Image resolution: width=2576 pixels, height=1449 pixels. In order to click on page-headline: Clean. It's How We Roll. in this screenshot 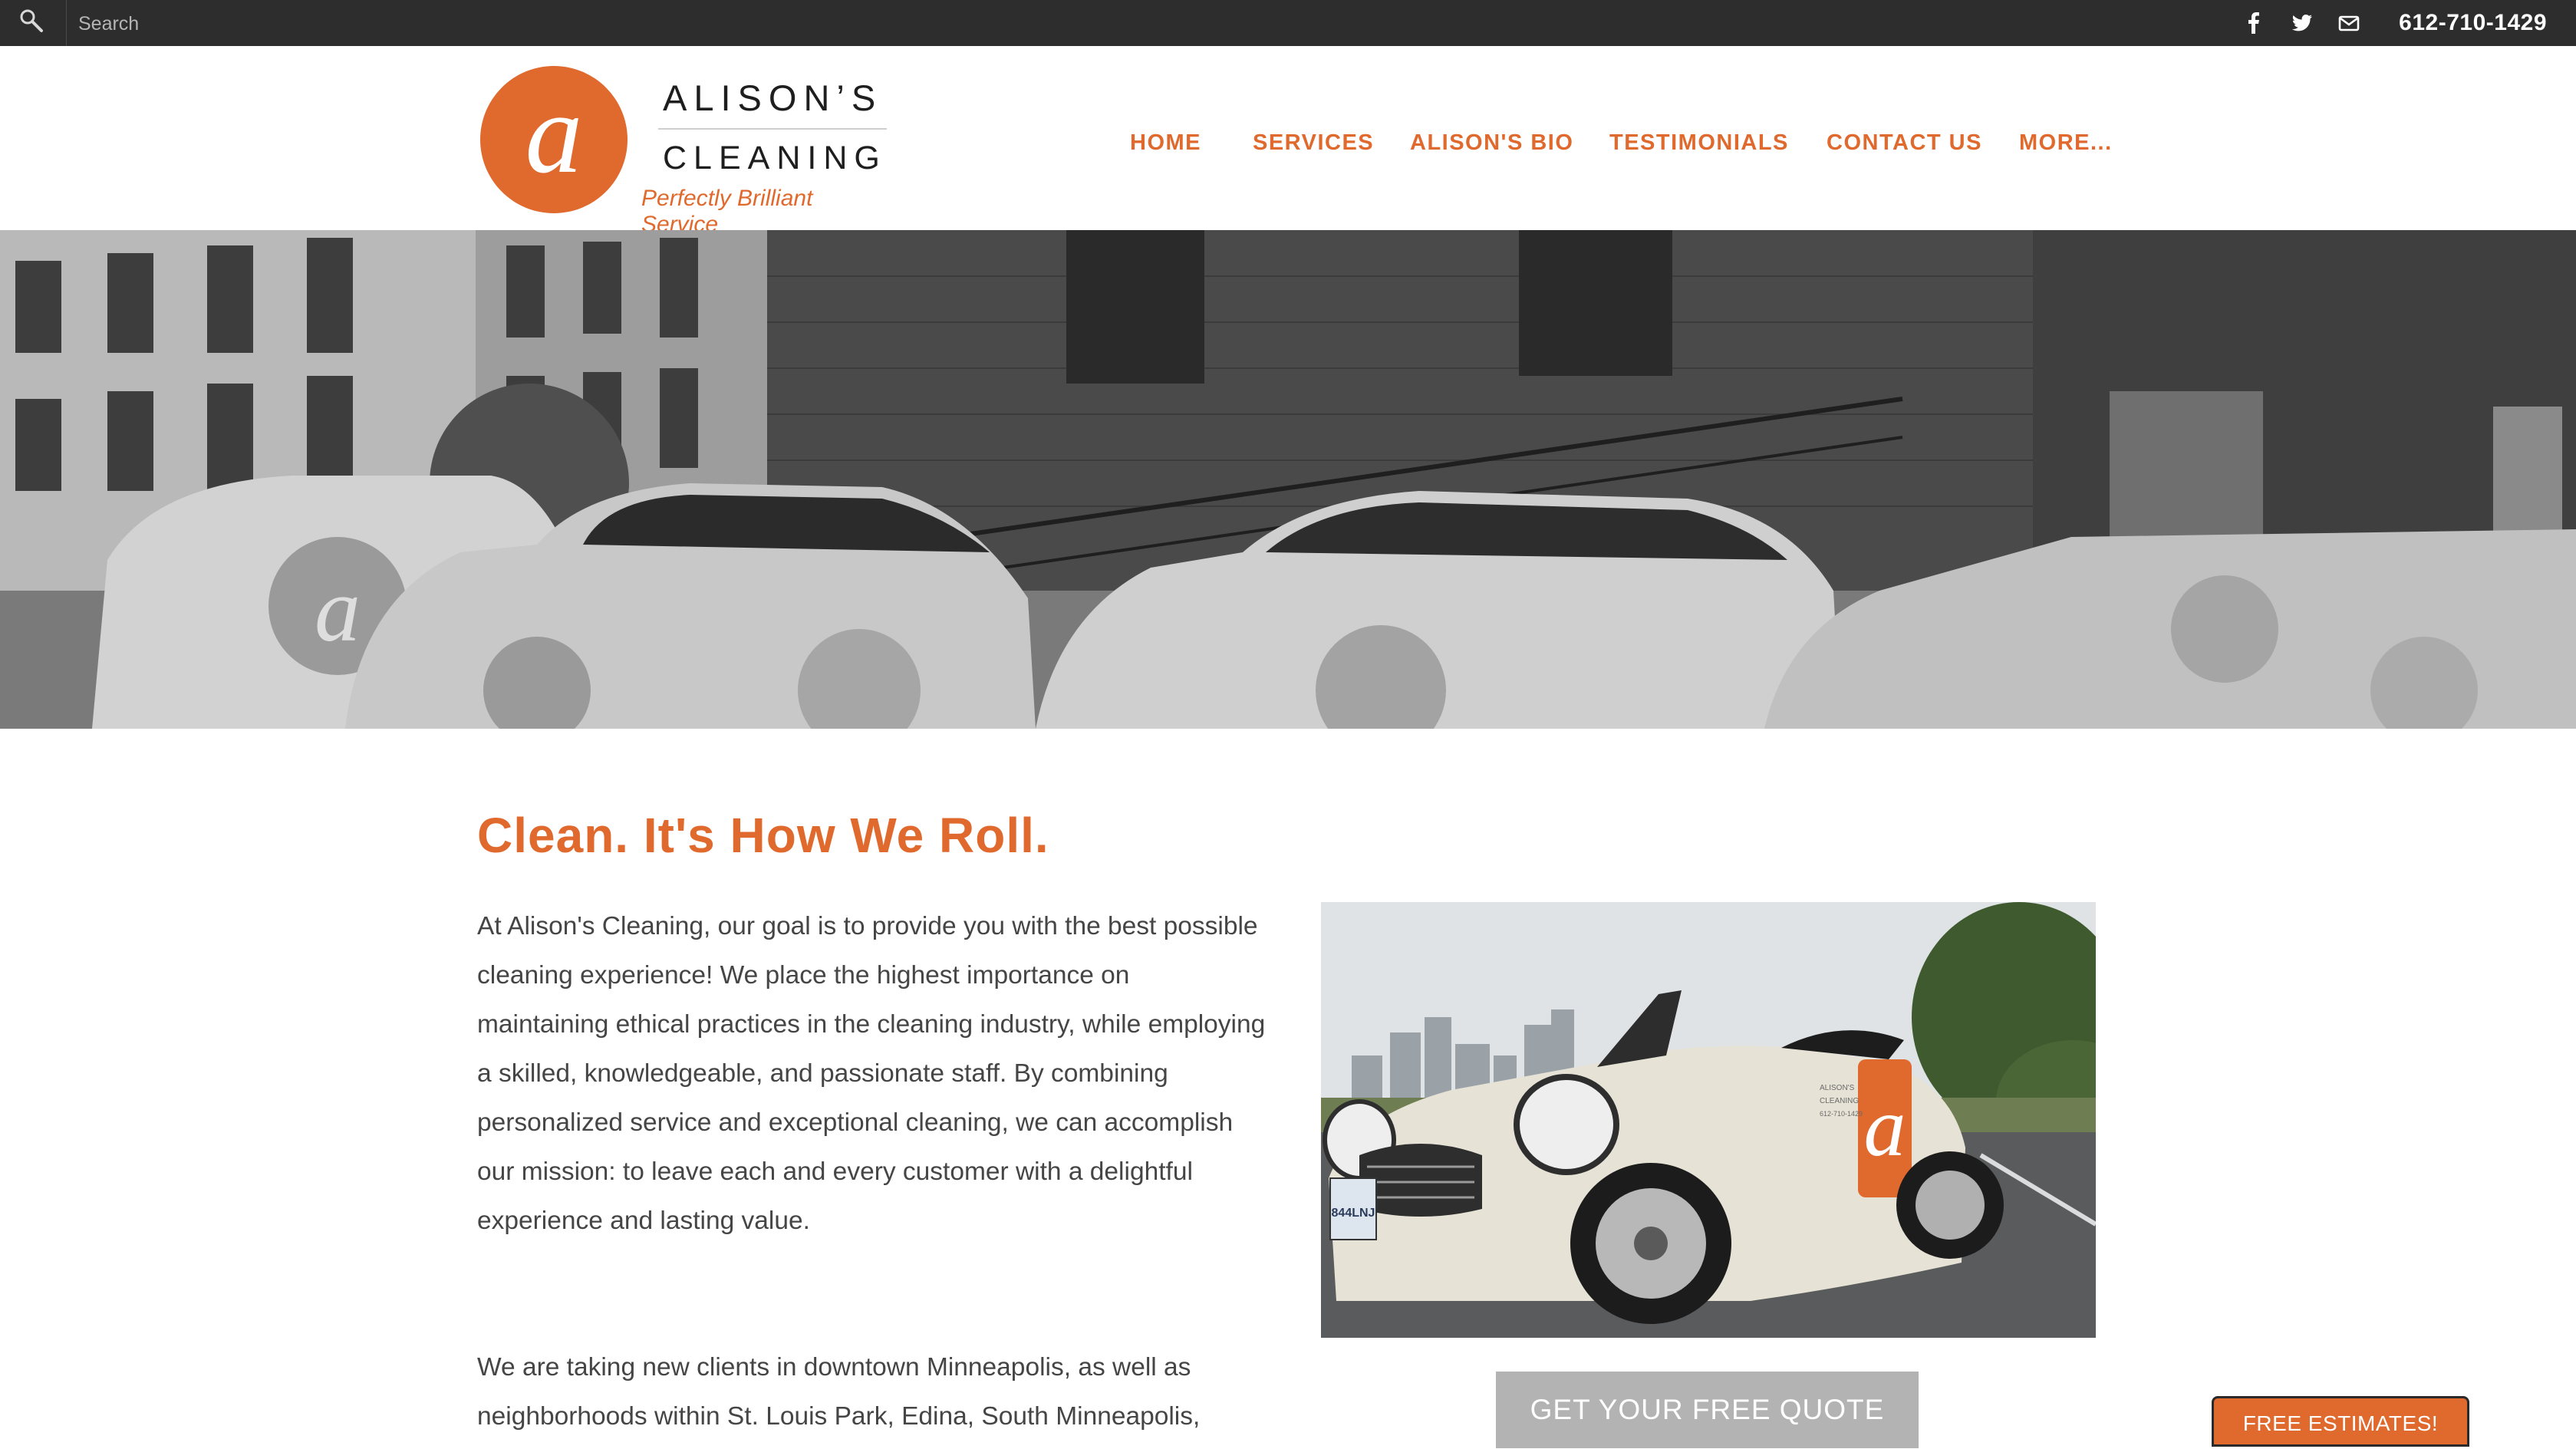, I will do `click(763, 835)`.